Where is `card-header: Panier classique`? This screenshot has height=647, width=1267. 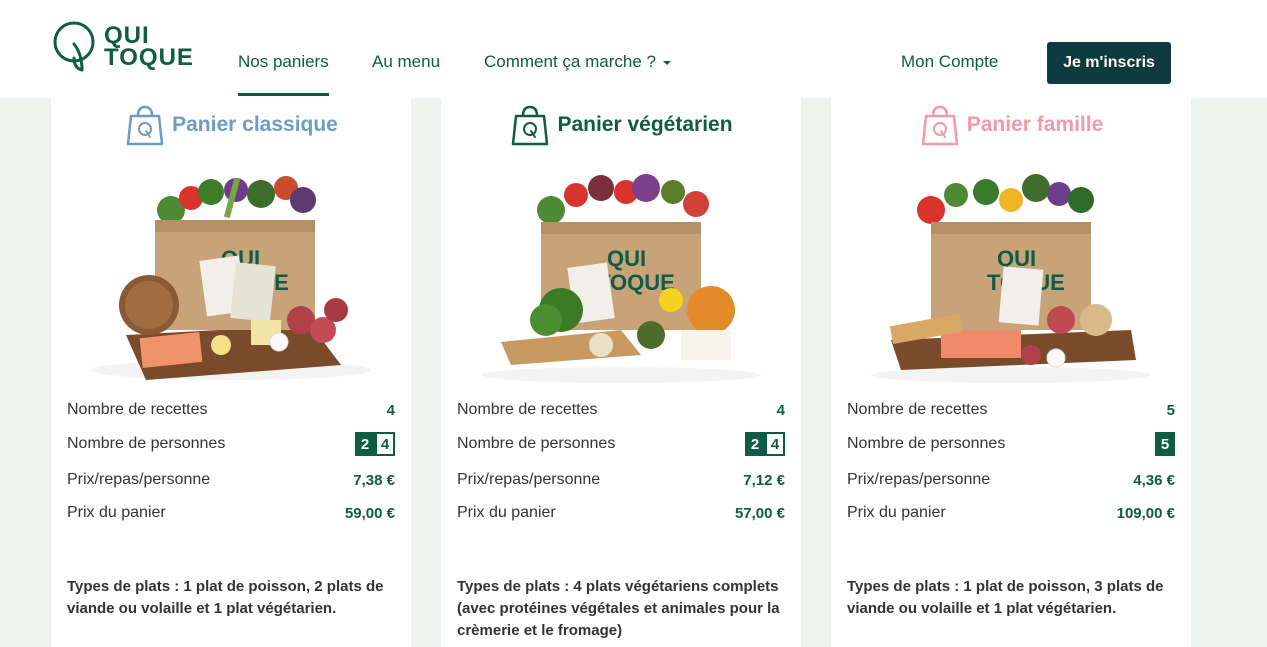 card-header: Panier classique is located at coordinates (231, 125).